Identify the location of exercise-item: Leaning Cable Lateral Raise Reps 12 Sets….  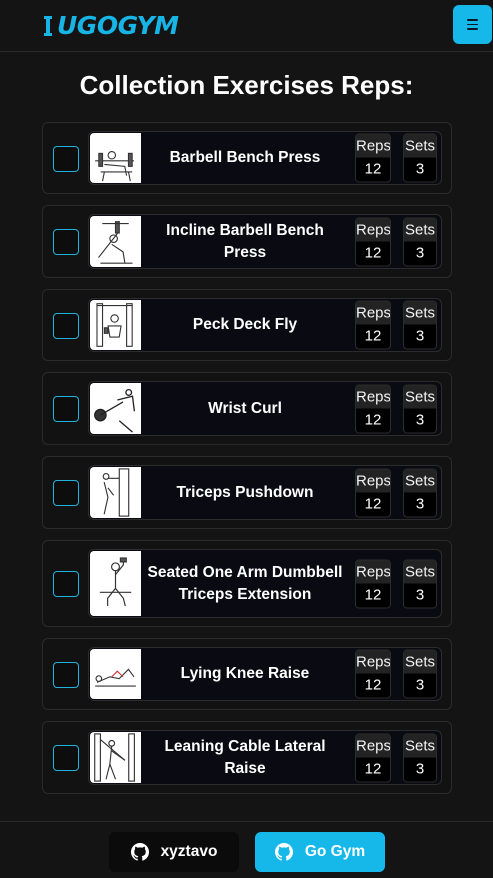
(265, 757).